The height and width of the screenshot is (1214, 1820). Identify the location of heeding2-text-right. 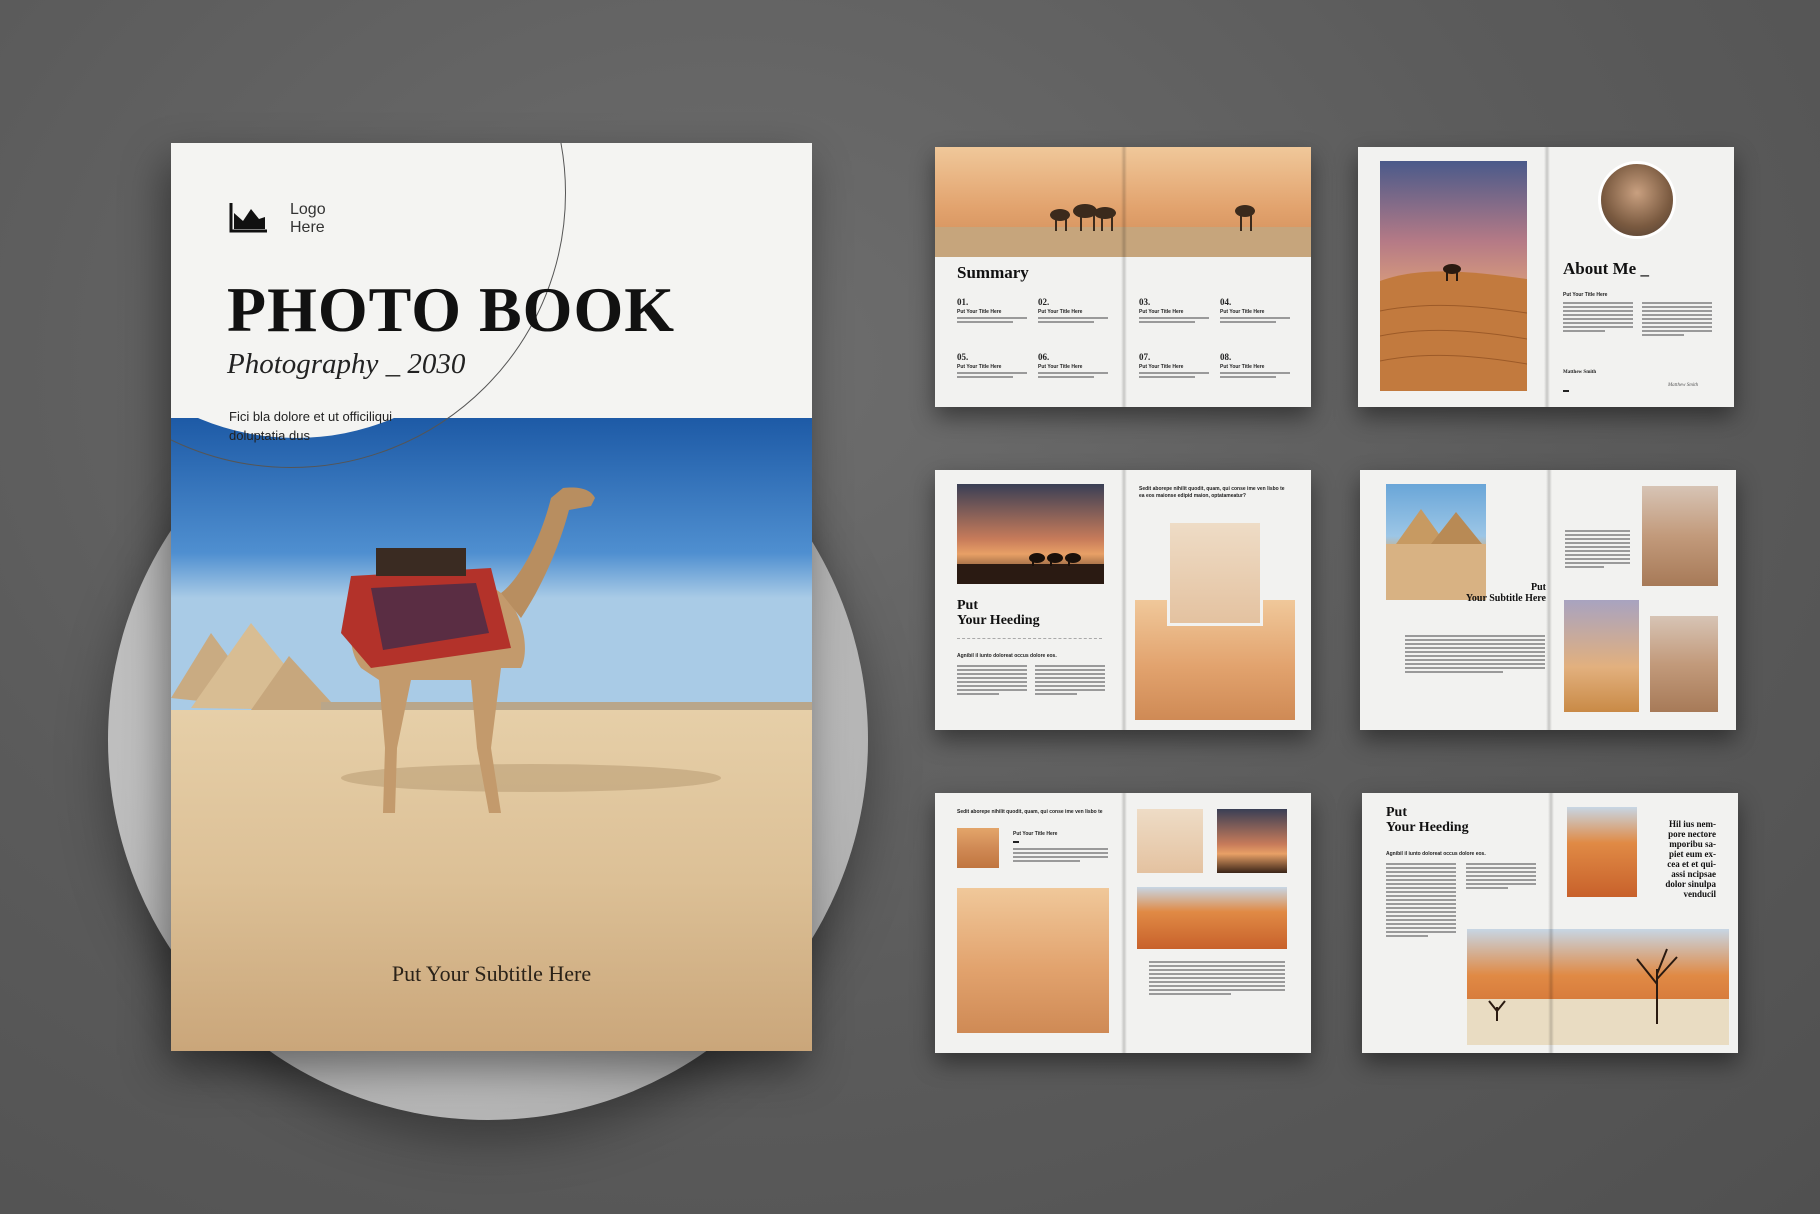
(1501, 877).